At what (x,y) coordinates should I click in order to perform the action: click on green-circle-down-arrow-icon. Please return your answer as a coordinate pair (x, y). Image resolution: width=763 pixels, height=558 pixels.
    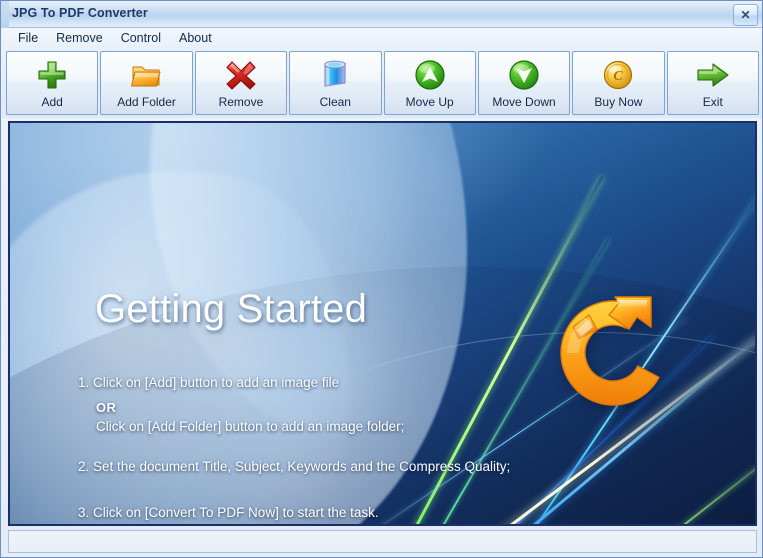
    Looking at the image, I should click on (524, 75).